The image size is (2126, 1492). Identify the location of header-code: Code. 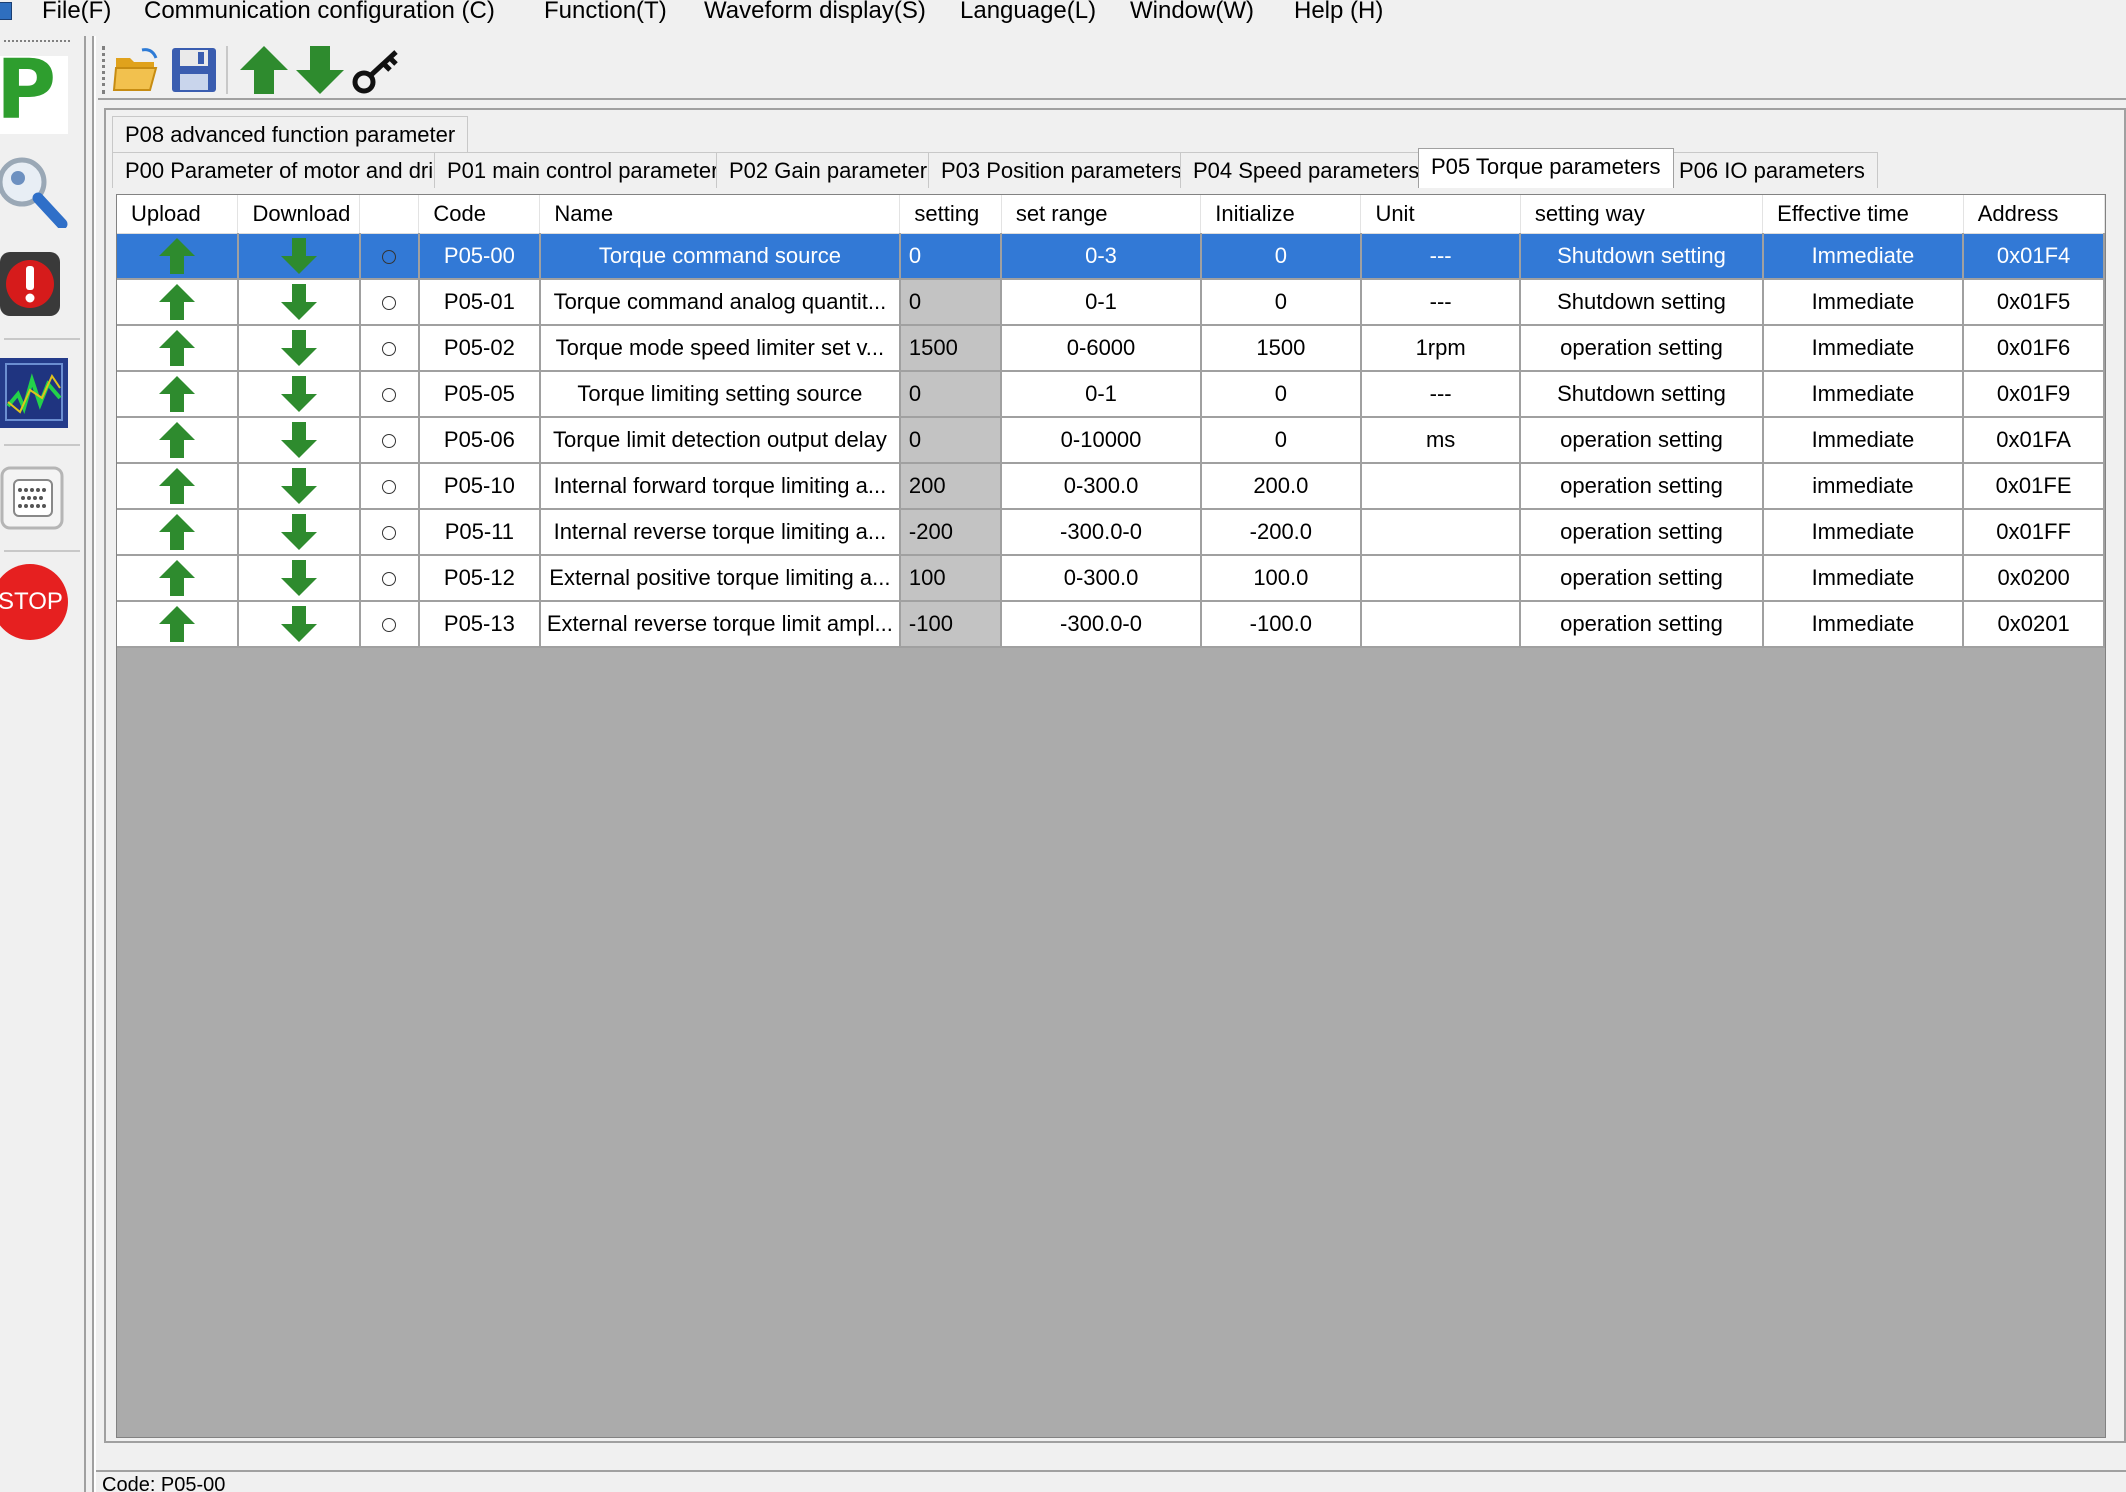
(479, 214).